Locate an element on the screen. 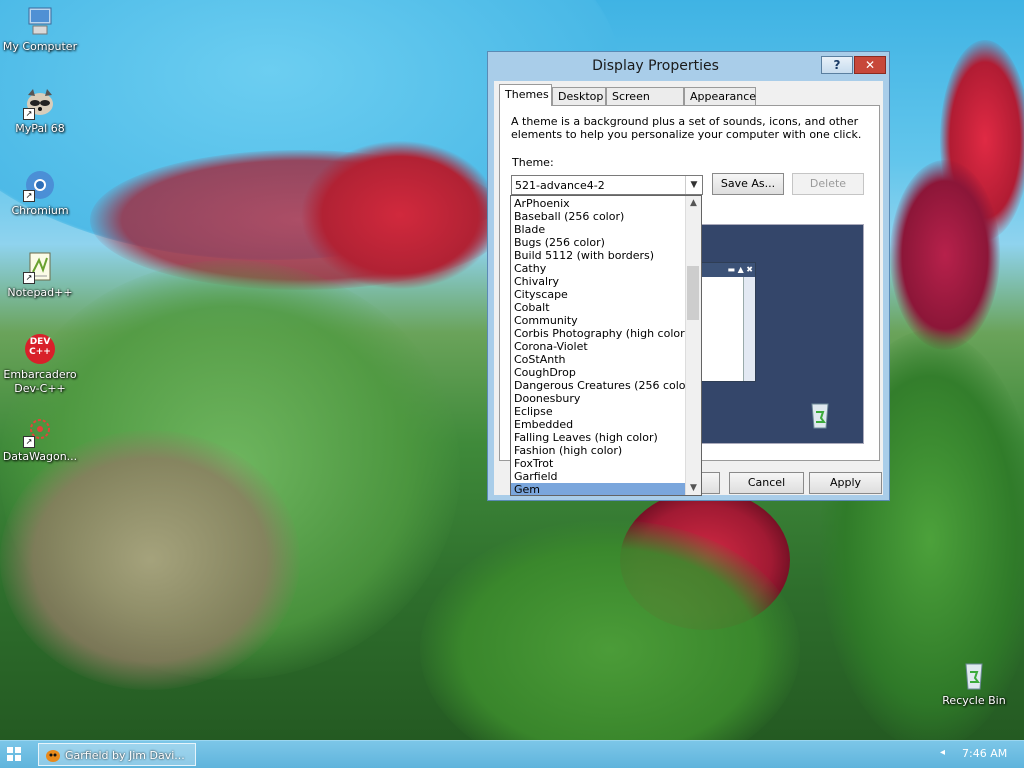 Image resolution: width=1024 pixels, height=768 pixels. dialog-titlebar: Display Properties ? ✕ is located at coordinates (688, 66).